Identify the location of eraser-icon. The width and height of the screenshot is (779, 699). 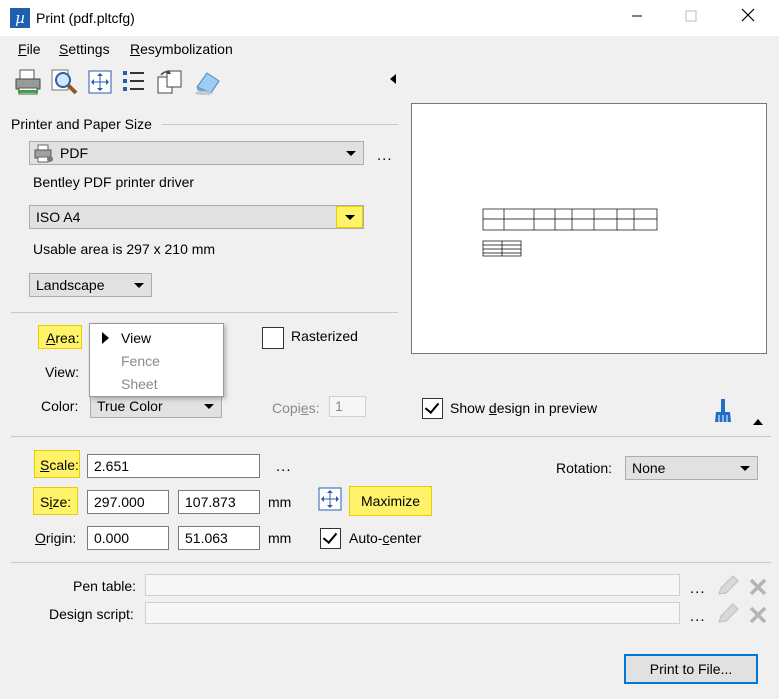
(208, 82).